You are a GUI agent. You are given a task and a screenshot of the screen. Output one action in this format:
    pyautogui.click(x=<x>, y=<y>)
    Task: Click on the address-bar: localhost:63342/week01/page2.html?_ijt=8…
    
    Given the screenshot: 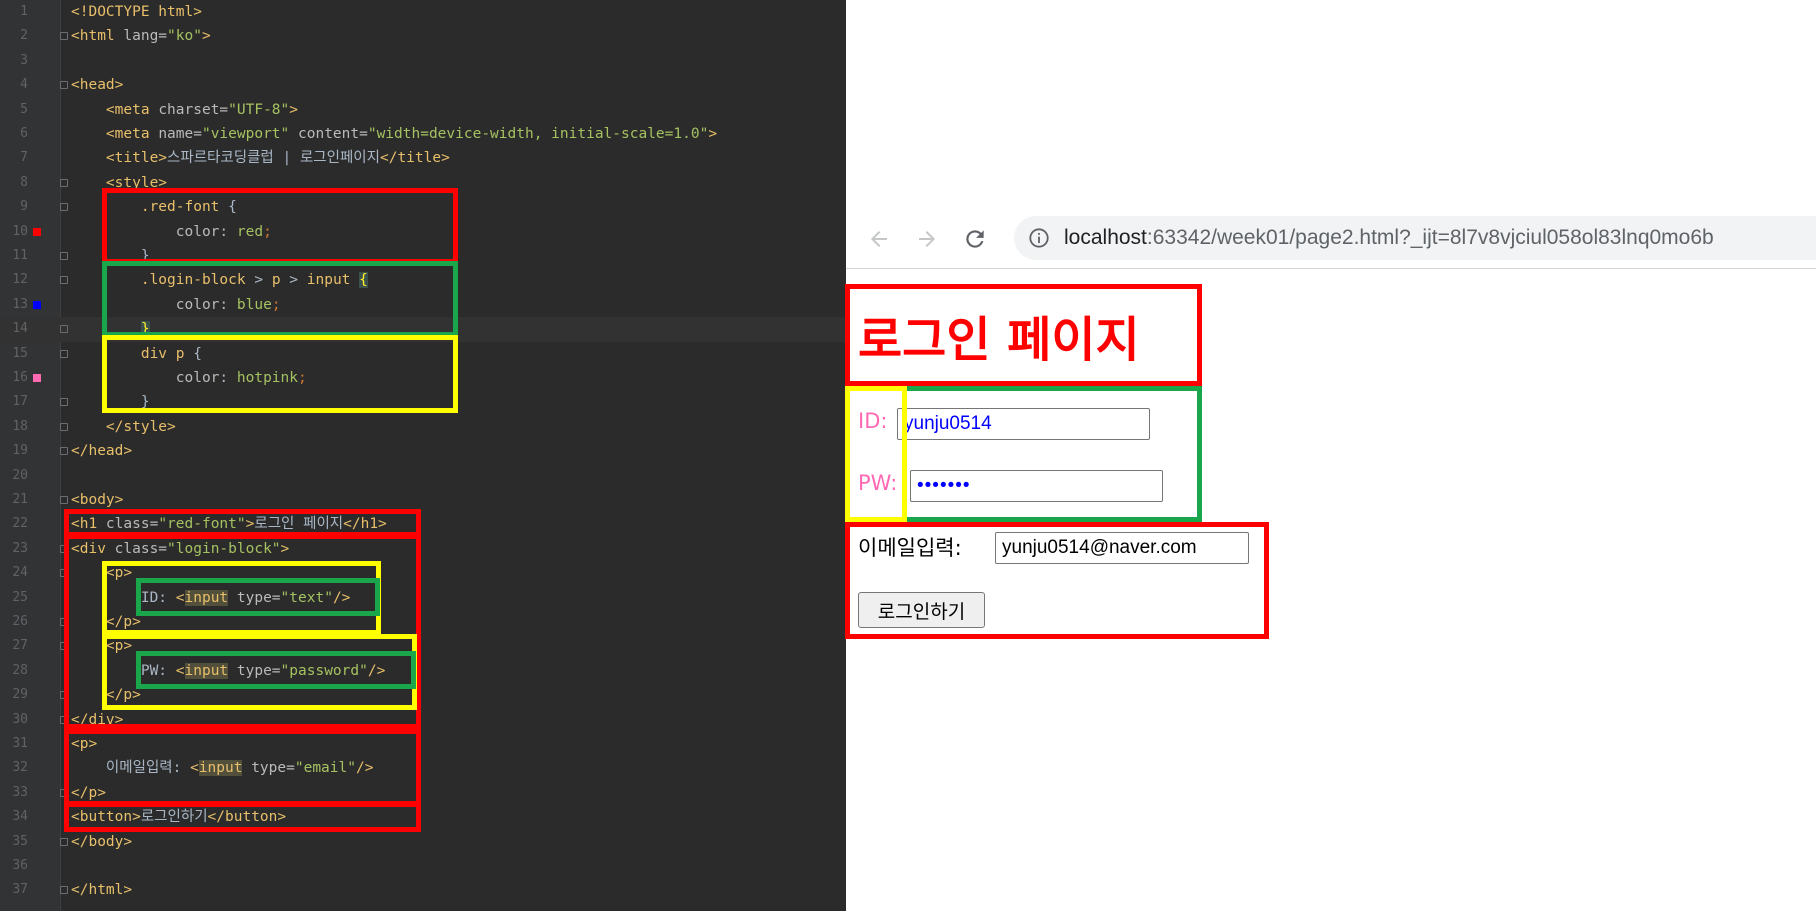 What is the action you would take?
    pyautogui.click(x=1415, y=238)
    